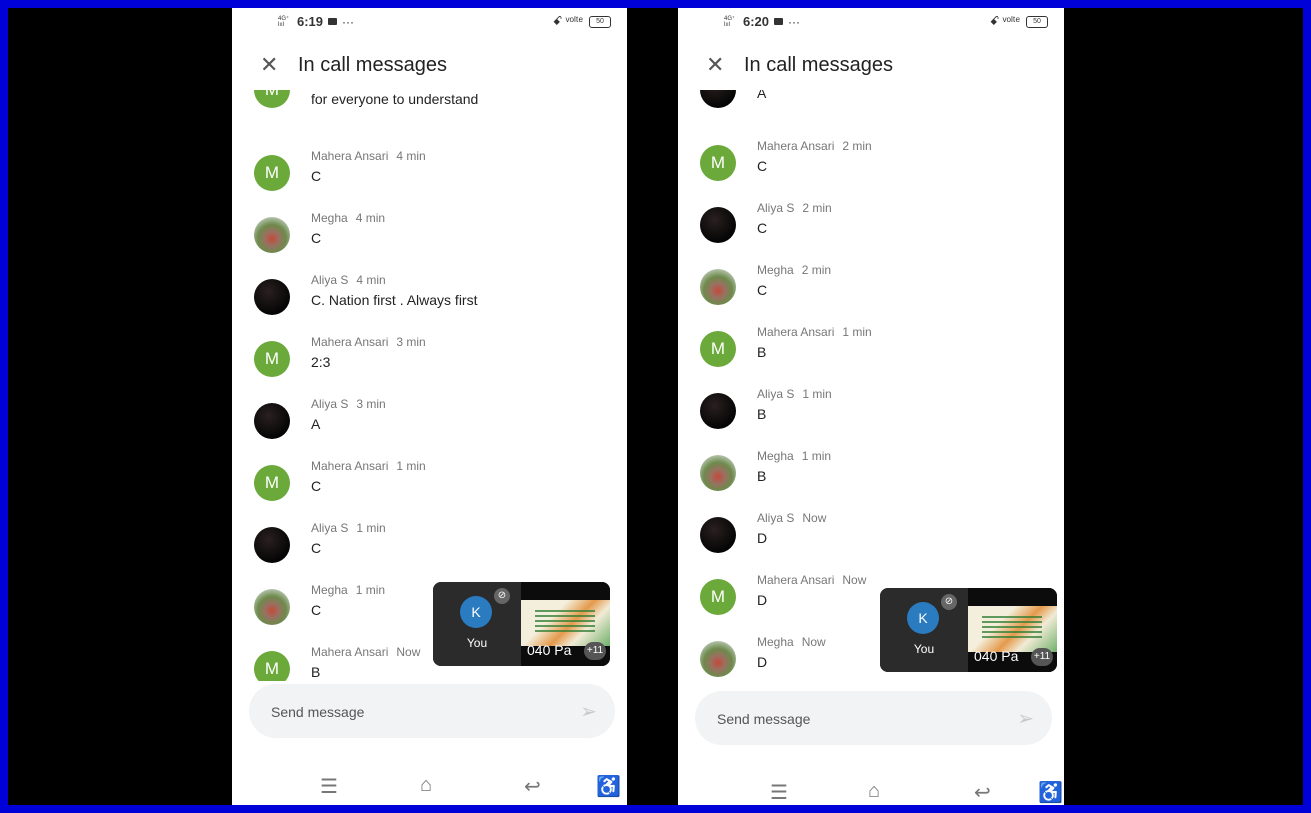 The width and height of the screenshot is (1311, 813). Describe the element at coordinates (310, 21) in the screenshot. I see `status-time: 6:19` at that location.